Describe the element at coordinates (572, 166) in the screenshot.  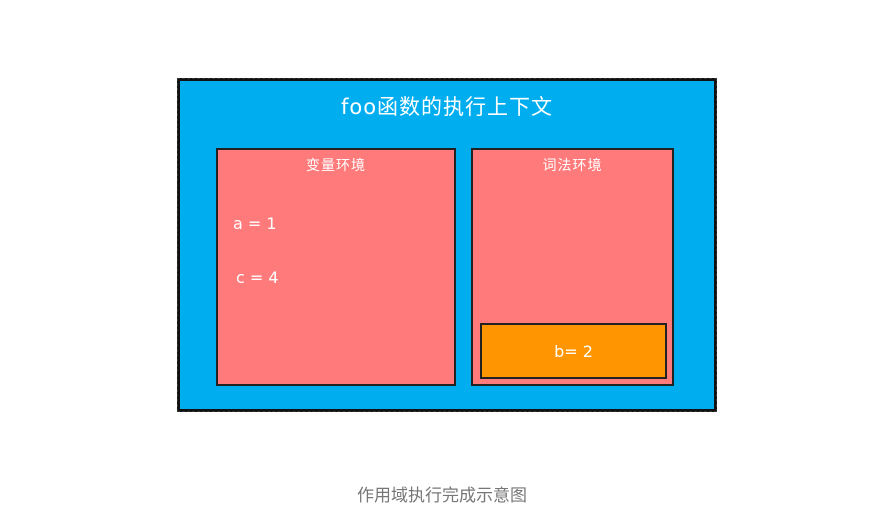
I see `lexical-environment-label: 词法环境` at that location.